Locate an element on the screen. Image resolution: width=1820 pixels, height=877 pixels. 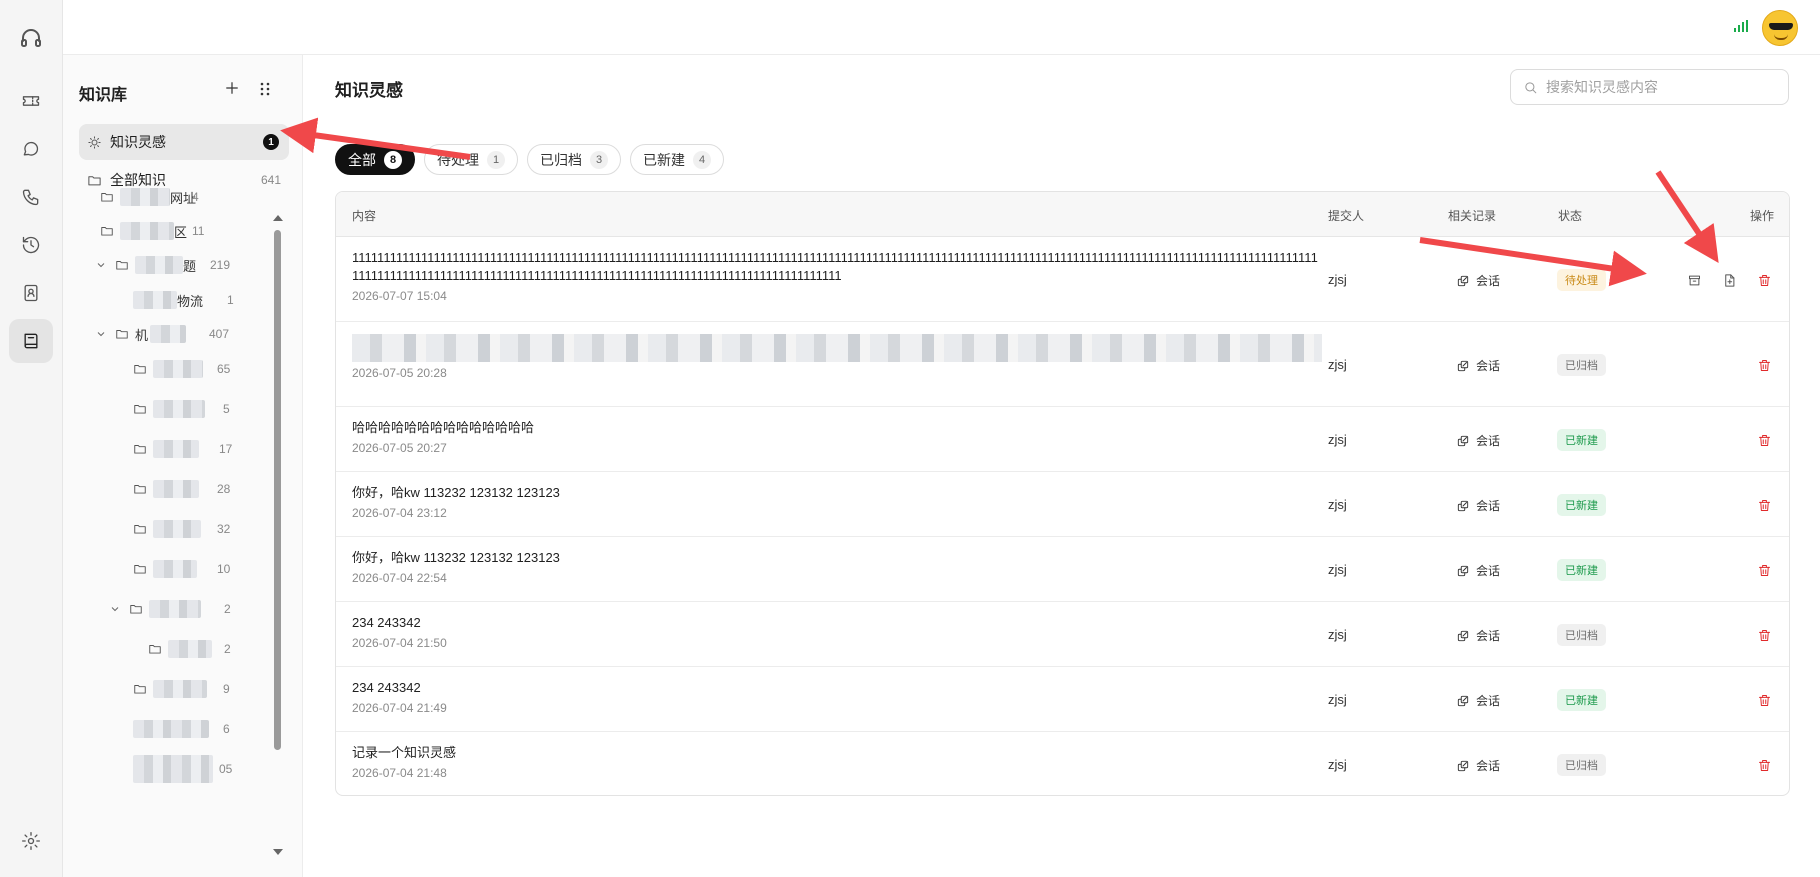
contacts-icon is located at coordinates (31, 293).